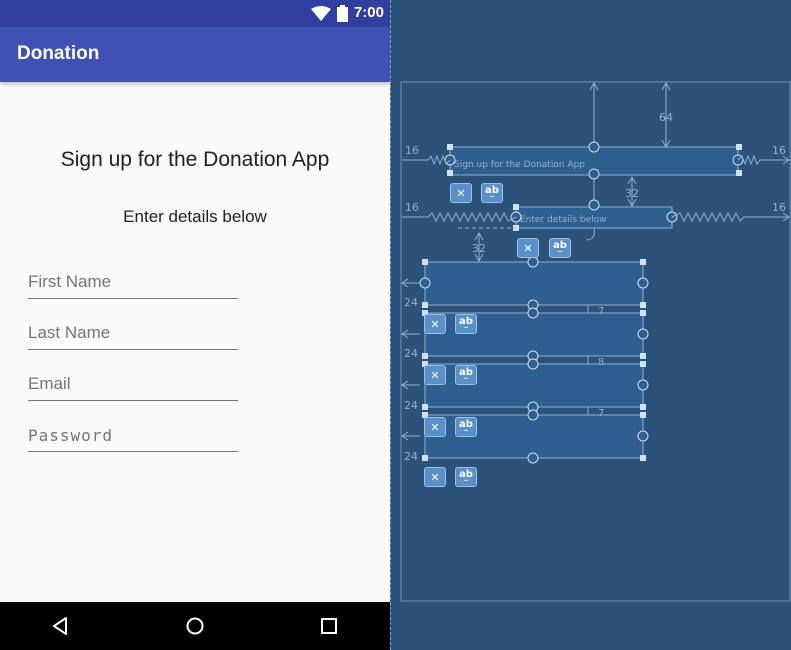 The image size is (791, 650). I want to click on gap-label-2: 8, so click(601, 362).